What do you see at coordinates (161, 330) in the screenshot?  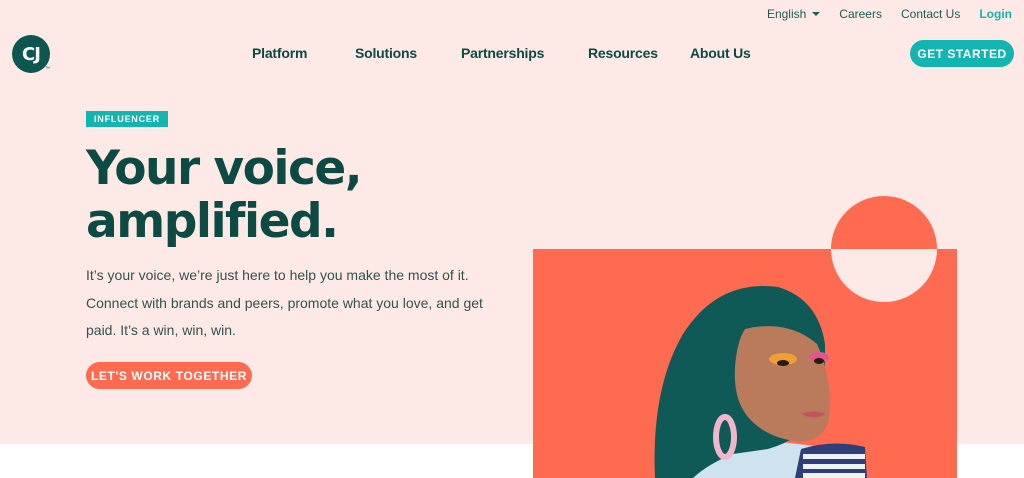 I see `description-line-3: paid. It’s a win, win, win.` at bounding box center [161, 330].